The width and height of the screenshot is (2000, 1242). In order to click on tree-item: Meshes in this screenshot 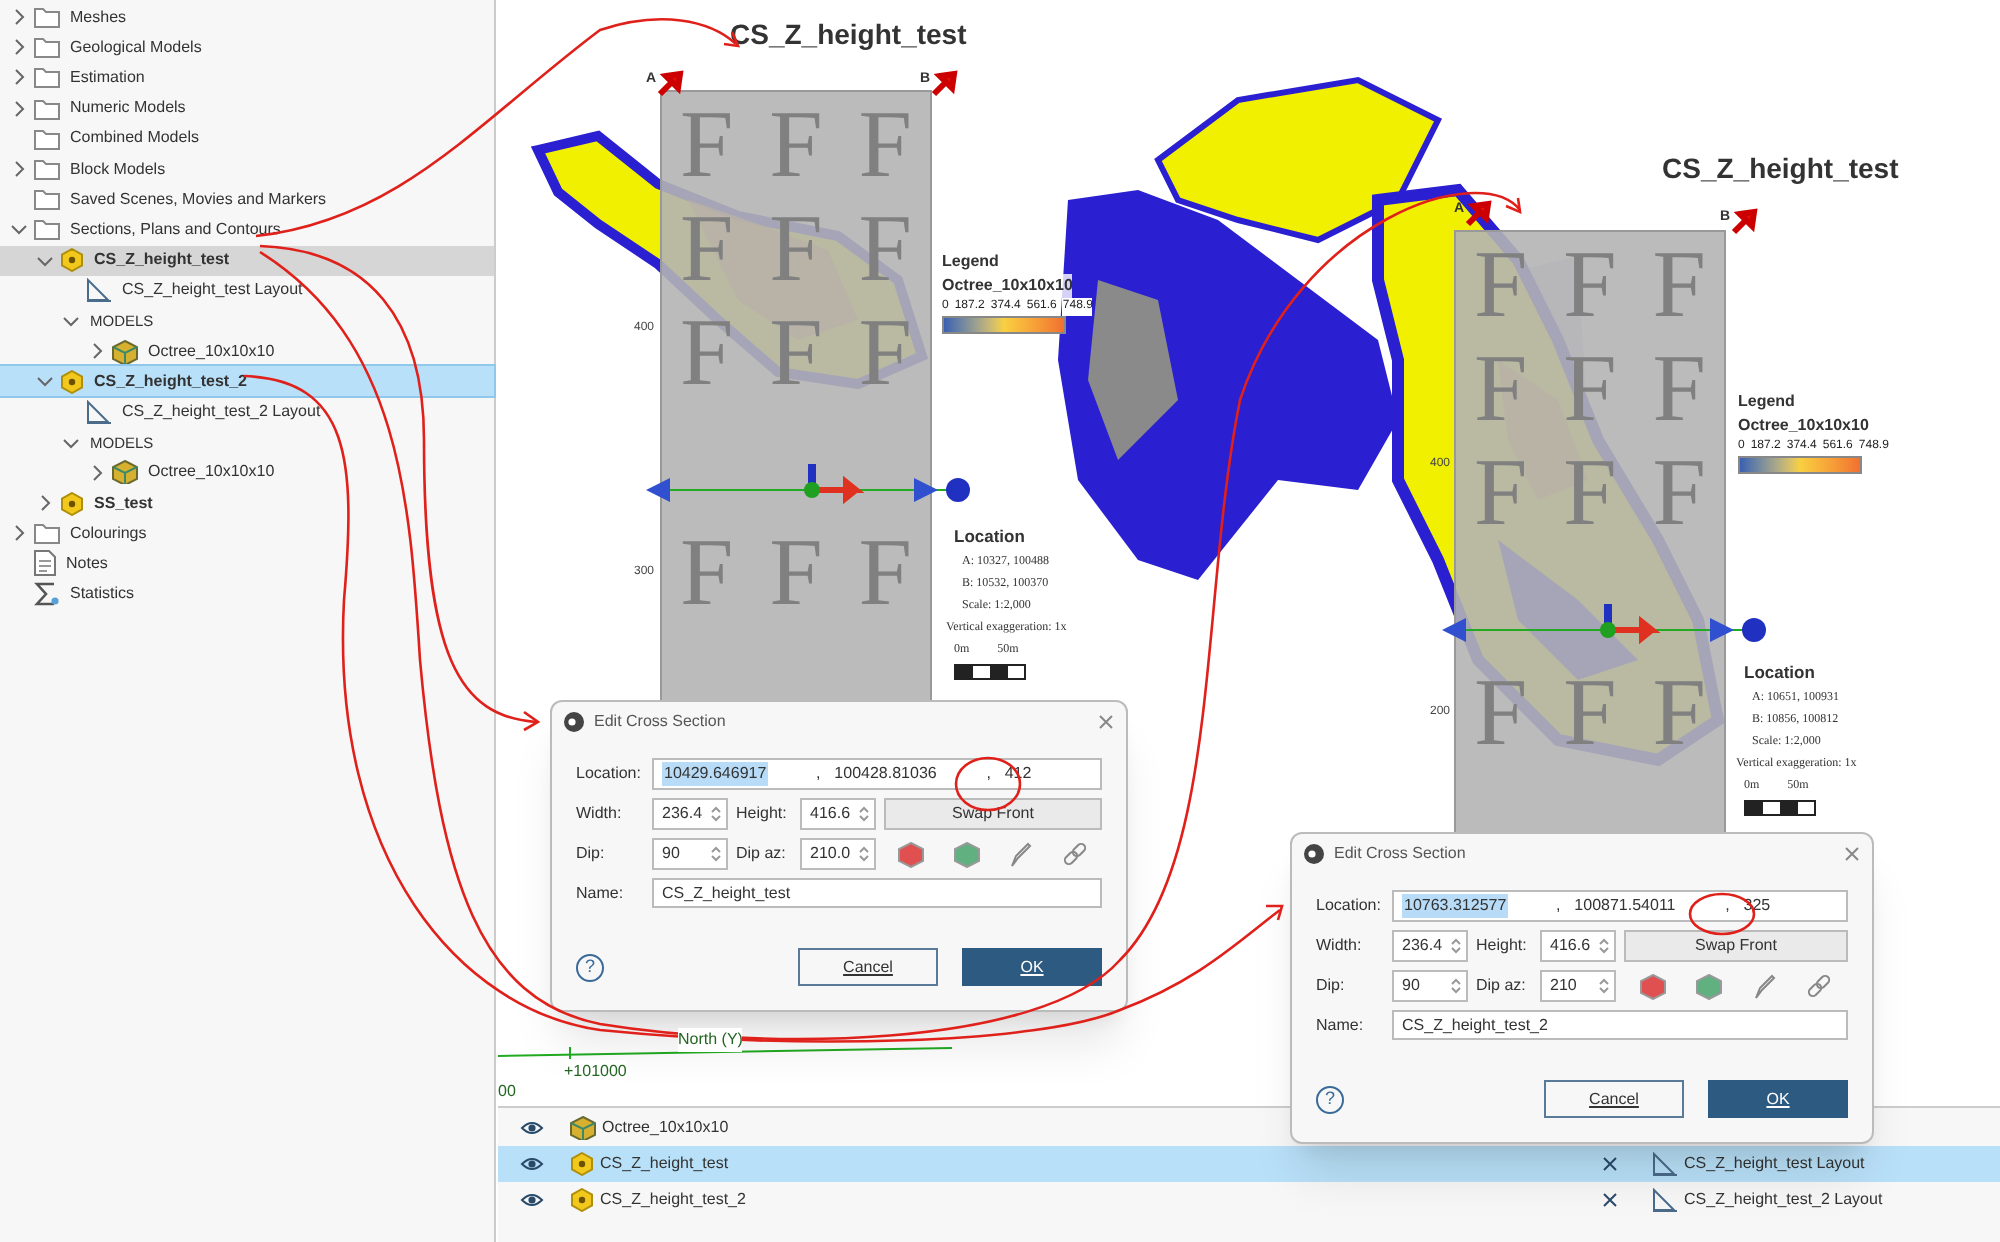, I will do `click(247, 17)`.